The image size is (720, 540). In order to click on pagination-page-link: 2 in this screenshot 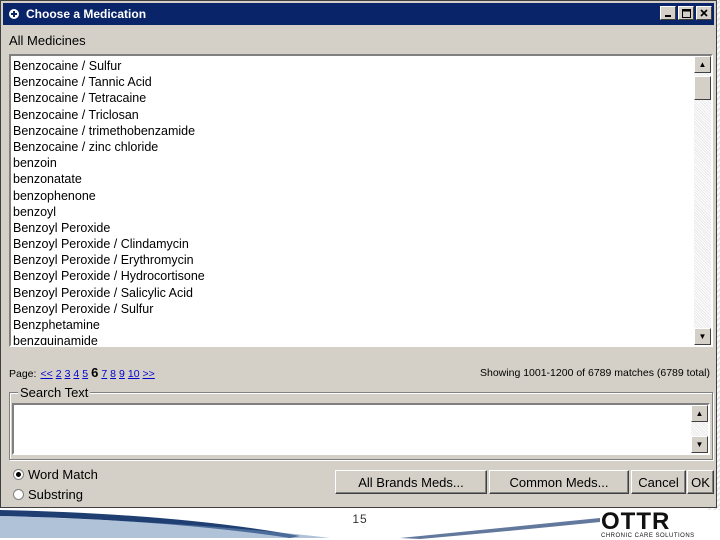, I will do `click(59, 374)`.